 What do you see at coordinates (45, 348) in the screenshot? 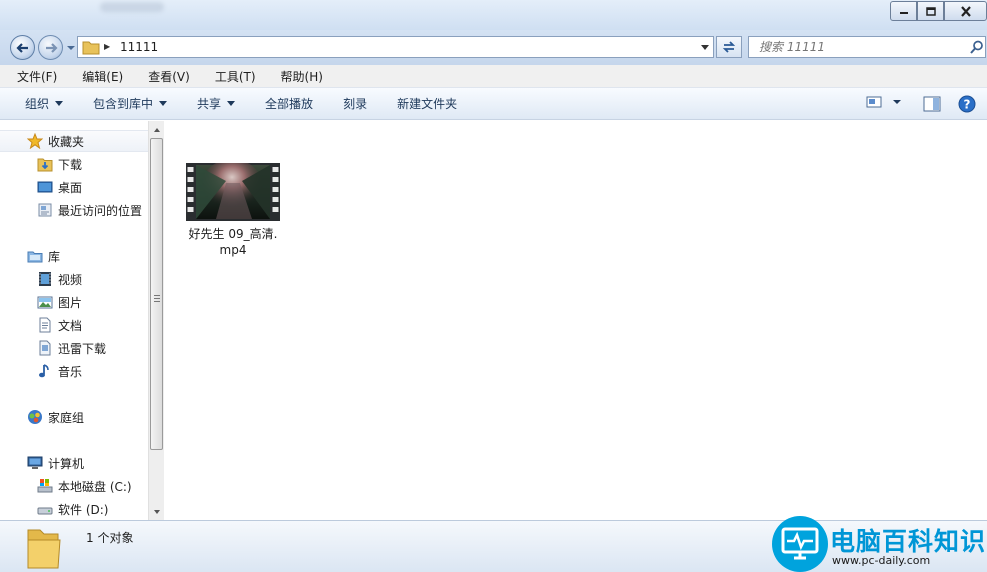
I see `thunder-download-library-icon` at bounding box center [45, 348].